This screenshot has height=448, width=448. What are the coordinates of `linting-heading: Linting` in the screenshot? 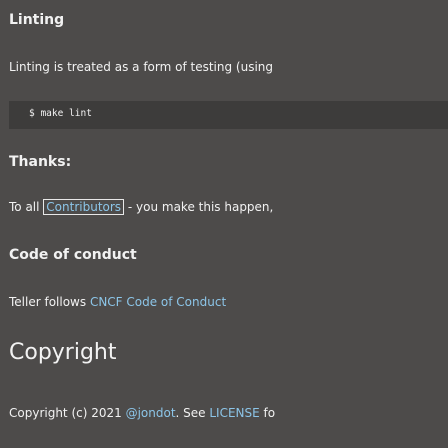 It's located at (37, 20).